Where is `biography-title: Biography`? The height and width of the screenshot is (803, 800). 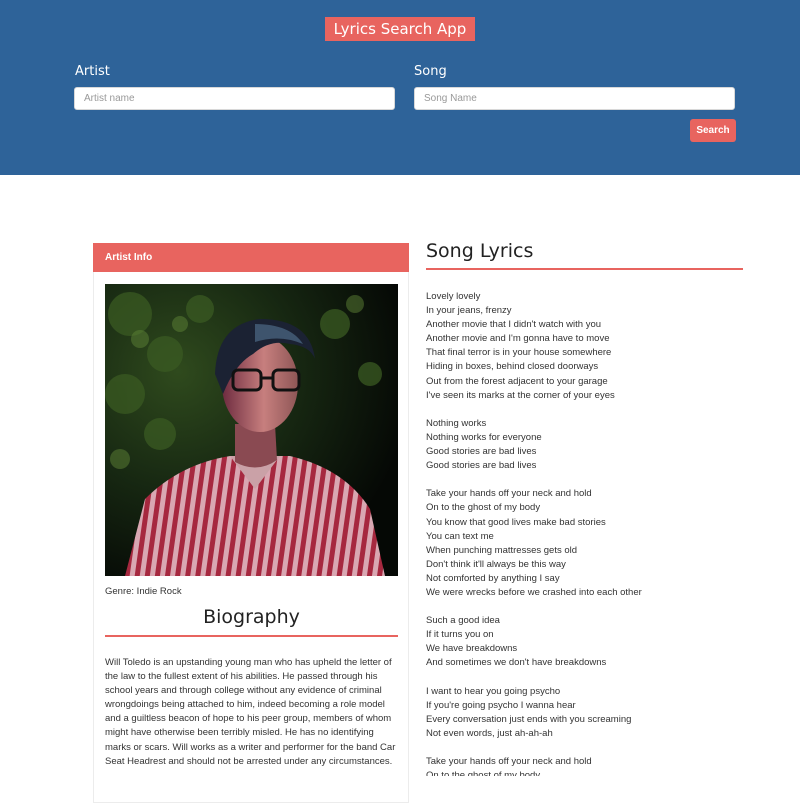
biography-title: Biography is located at coordinates (251, 617).